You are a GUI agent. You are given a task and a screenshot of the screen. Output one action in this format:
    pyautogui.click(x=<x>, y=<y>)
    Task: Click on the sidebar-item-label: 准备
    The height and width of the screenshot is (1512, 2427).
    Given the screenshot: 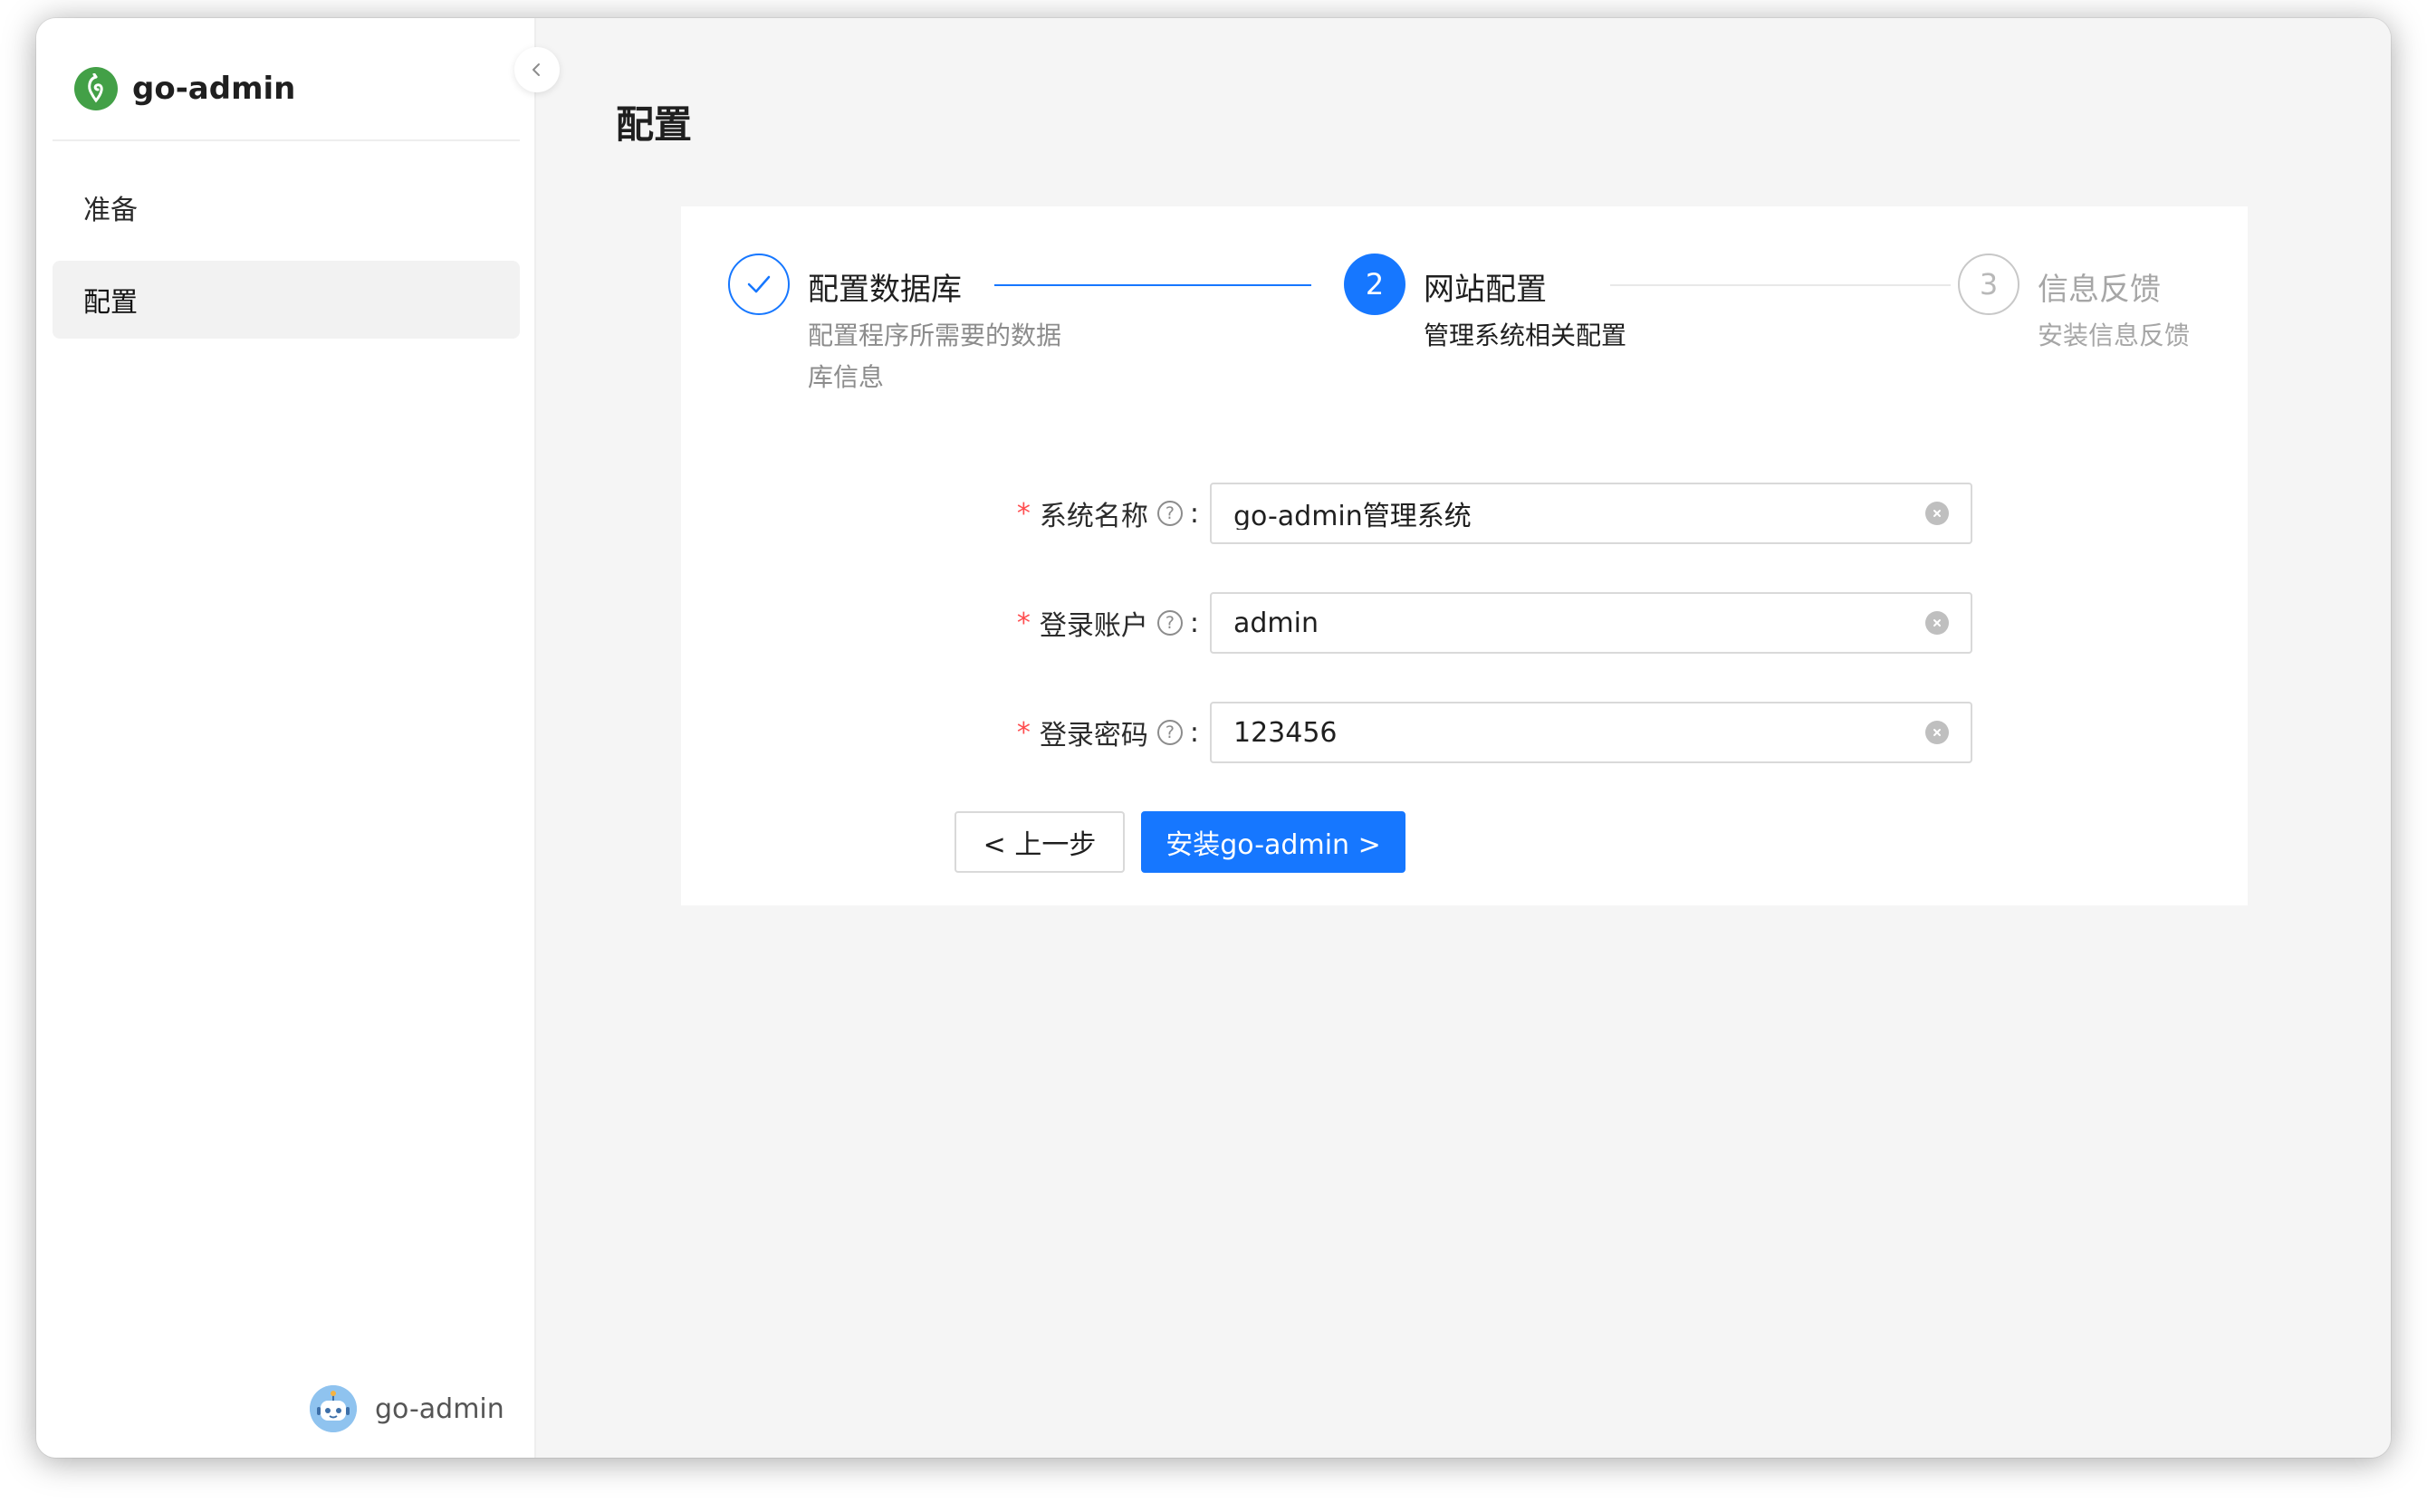 What is the action you would take?
    pyautogui.click(x=110, y=210)
    